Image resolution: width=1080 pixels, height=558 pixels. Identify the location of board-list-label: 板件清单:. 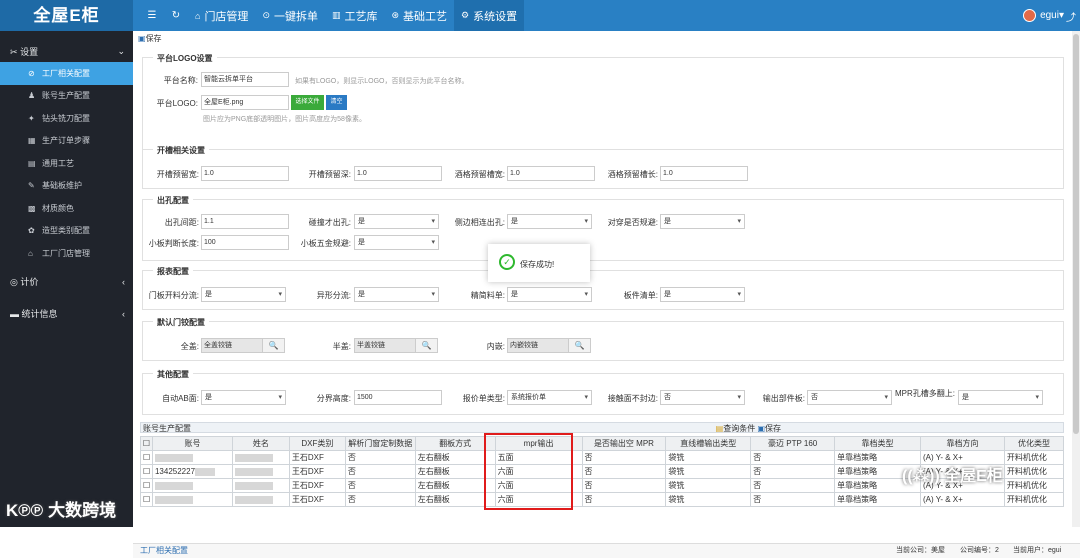
(640, 295).